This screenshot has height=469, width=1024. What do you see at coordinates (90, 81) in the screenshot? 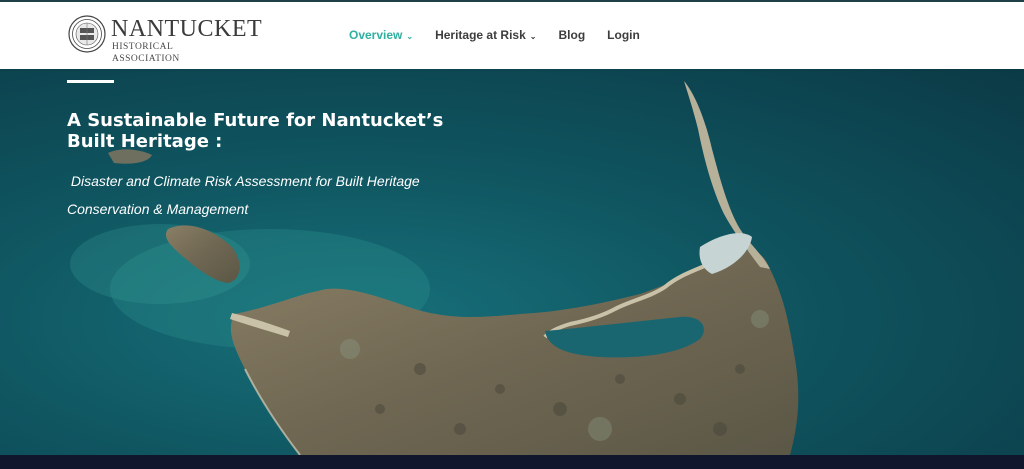
I see `title-divider` at bounding box center [90, 81].